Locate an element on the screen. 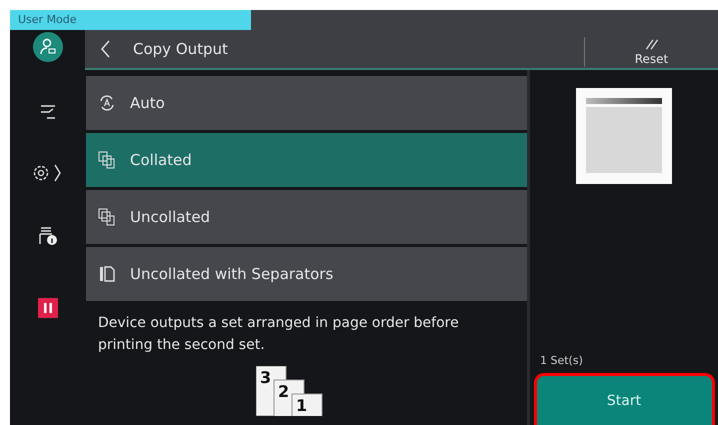 The image size is (718, 425). screen-title: Copy Output is located at coordinates (180, 49).